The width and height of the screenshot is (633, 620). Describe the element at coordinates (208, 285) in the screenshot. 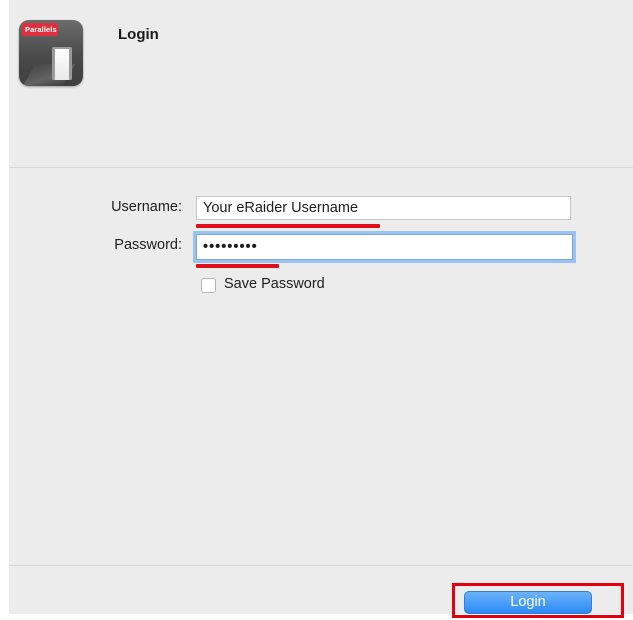

I see `save-password-checkbox` at that location.